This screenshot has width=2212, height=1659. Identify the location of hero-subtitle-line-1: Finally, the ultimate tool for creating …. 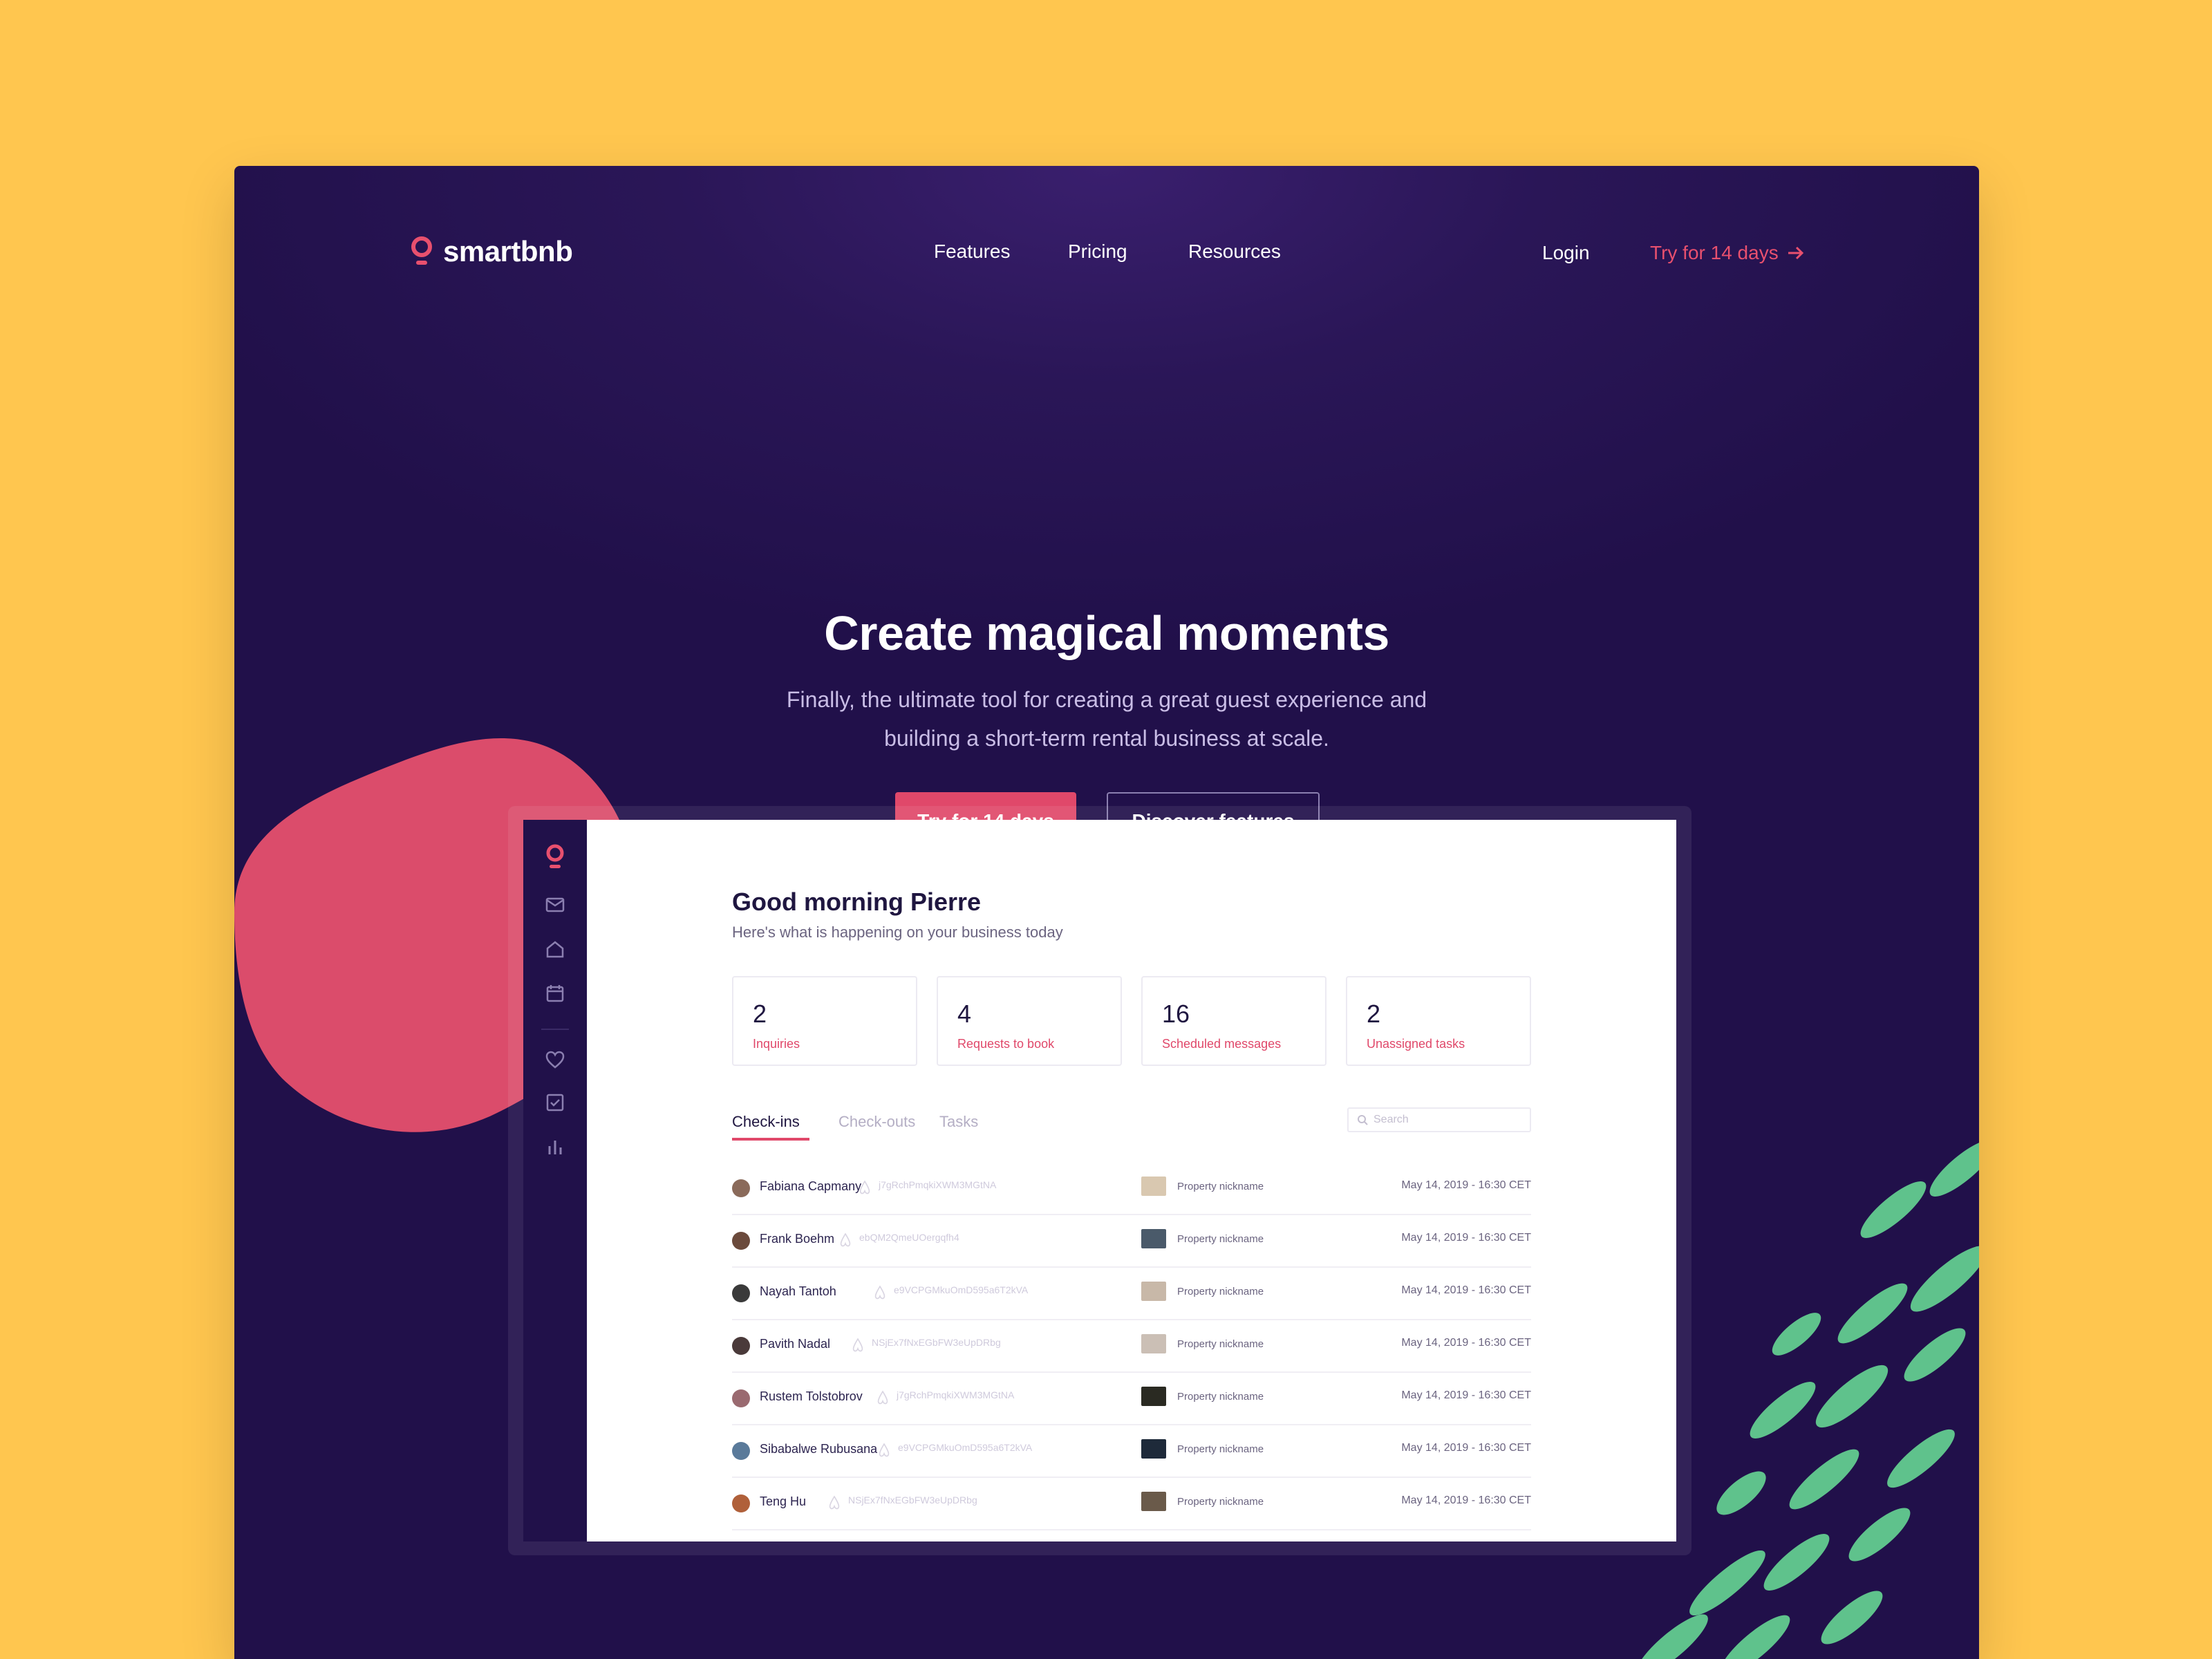
(1106, 699).